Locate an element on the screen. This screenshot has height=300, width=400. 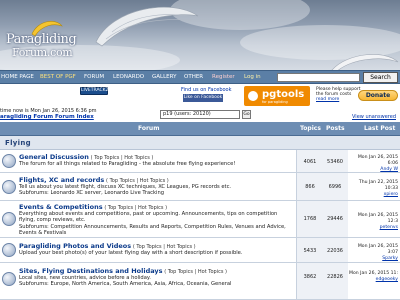
last-post: Mon Jan 26, 2015 6:06 Andy W is located at coordinates (374, 163).